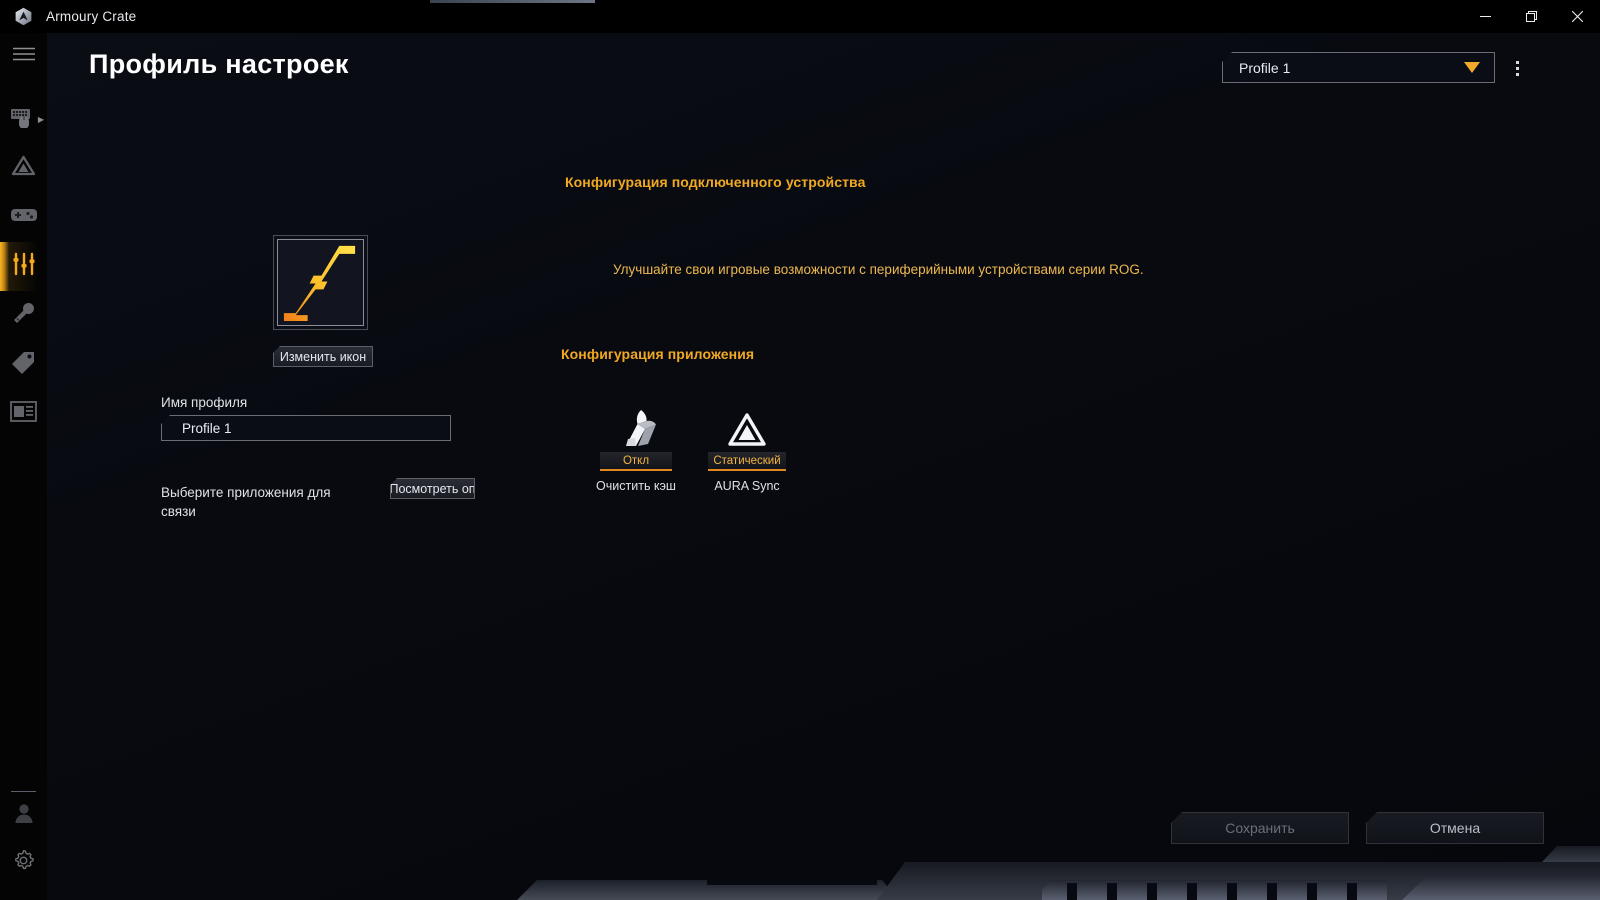 This screenshot has height=900, width=1600. What do you see at coordinates (1485, 16) in the screenshot?
I see `minimize-icon` at bounding box center [1485, 16].